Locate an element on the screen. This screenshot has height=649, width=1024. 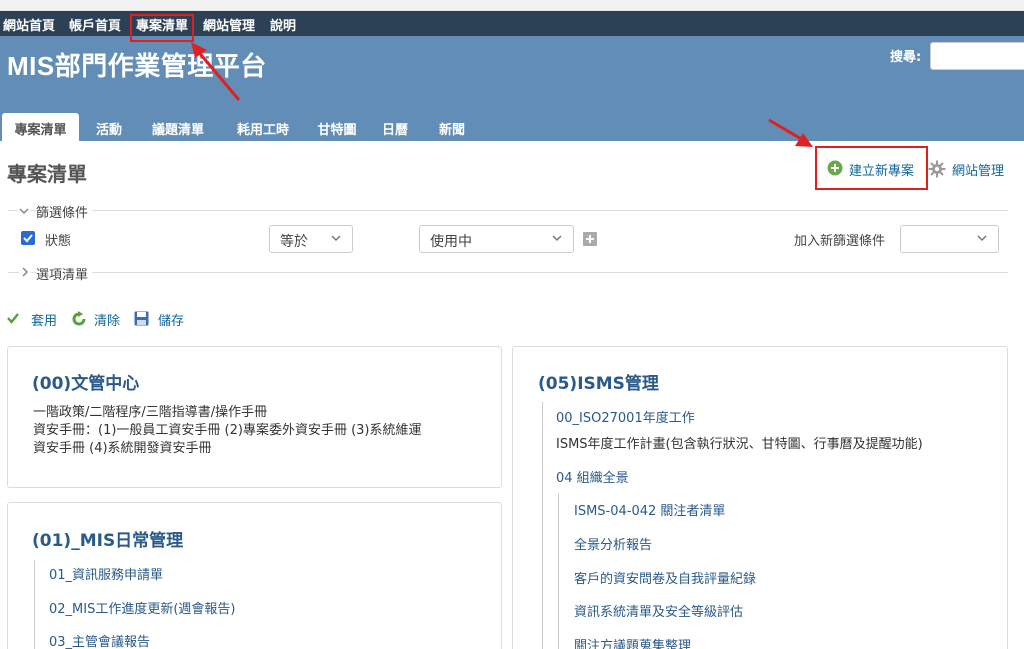
filters-legend: 篩選條件 is located at coordinates (64, 211).